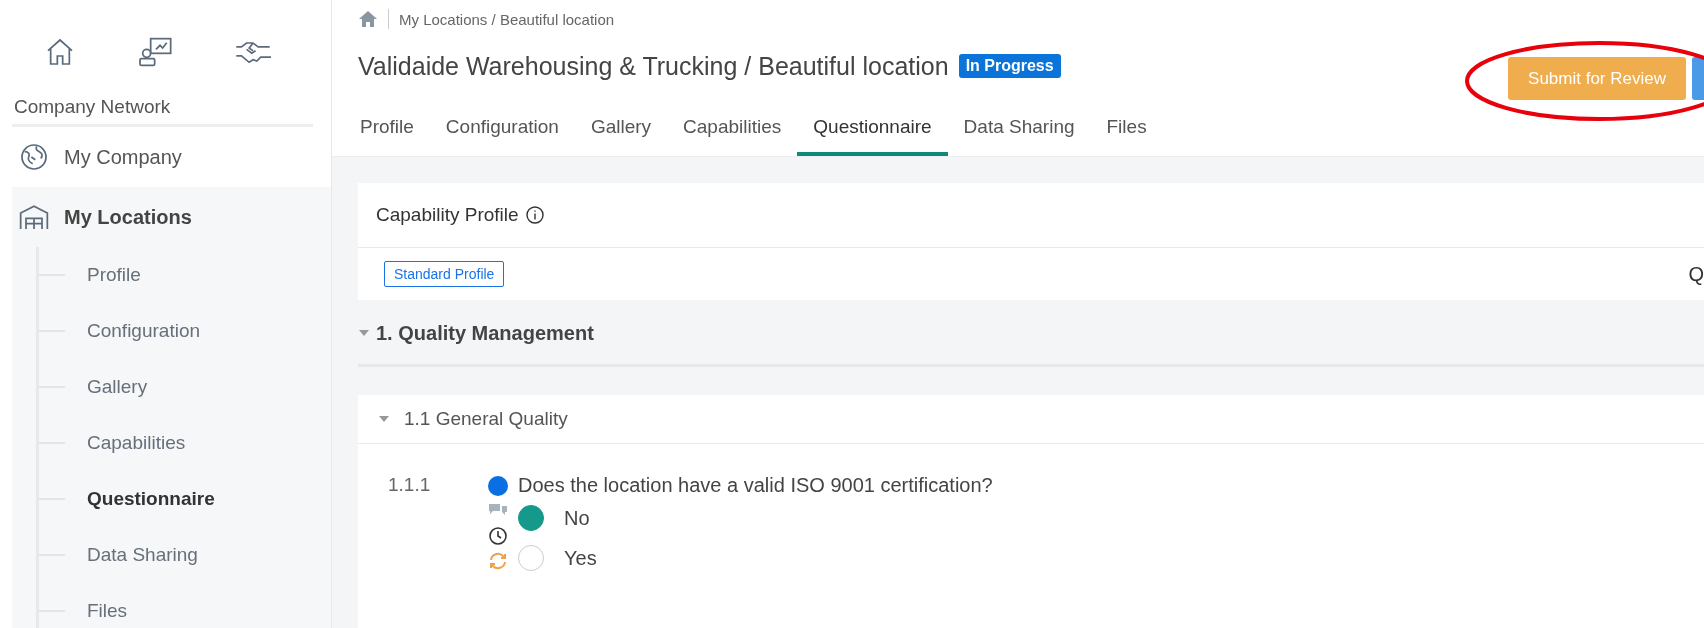  Describe the element at coordinates (117, 387) in the screenshot. I see `sidebar-subitem: Gallery` at that location.